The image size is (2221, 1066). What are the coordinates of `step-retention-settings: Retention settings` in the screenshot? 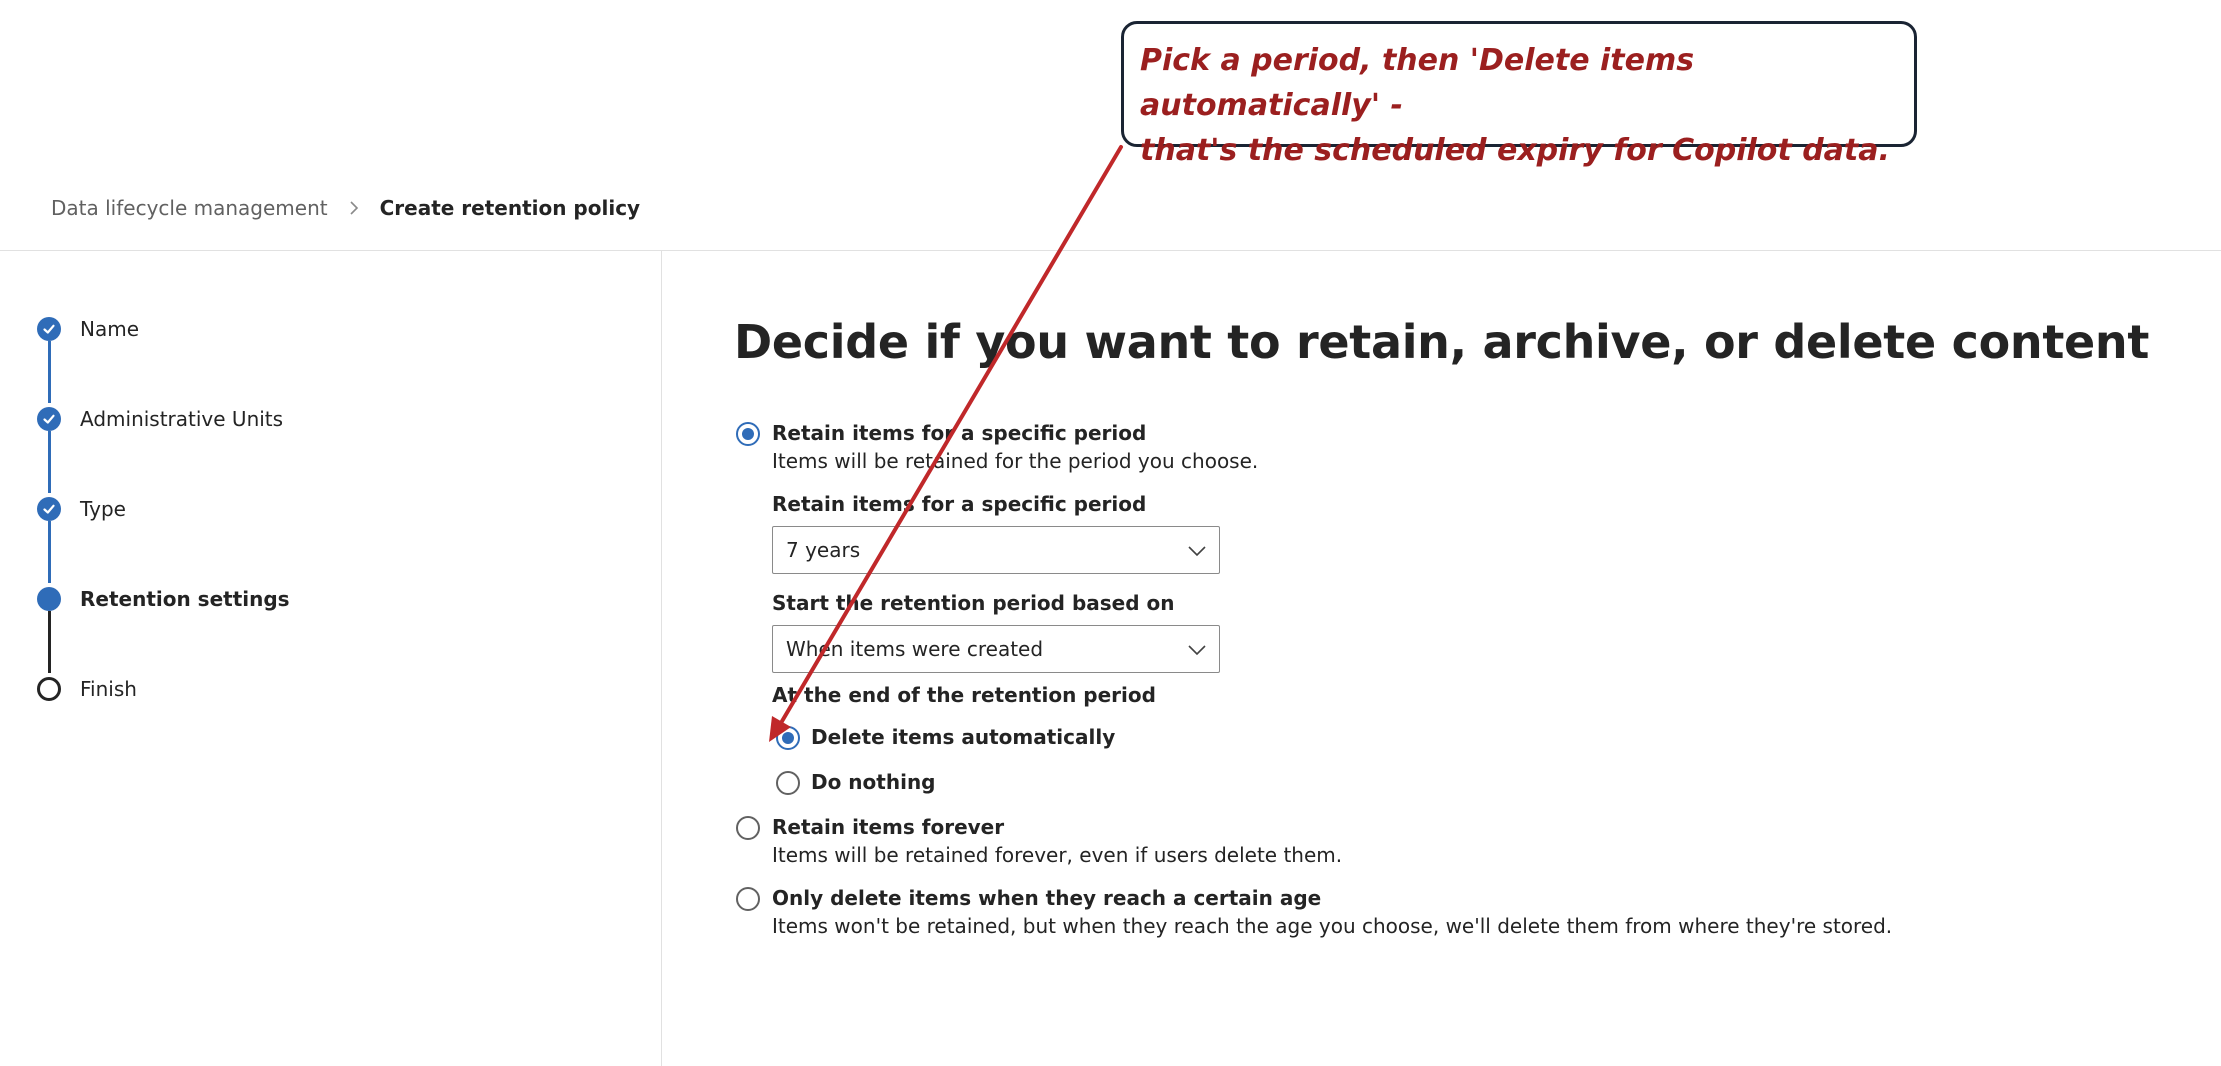 It's located at (185, 599).